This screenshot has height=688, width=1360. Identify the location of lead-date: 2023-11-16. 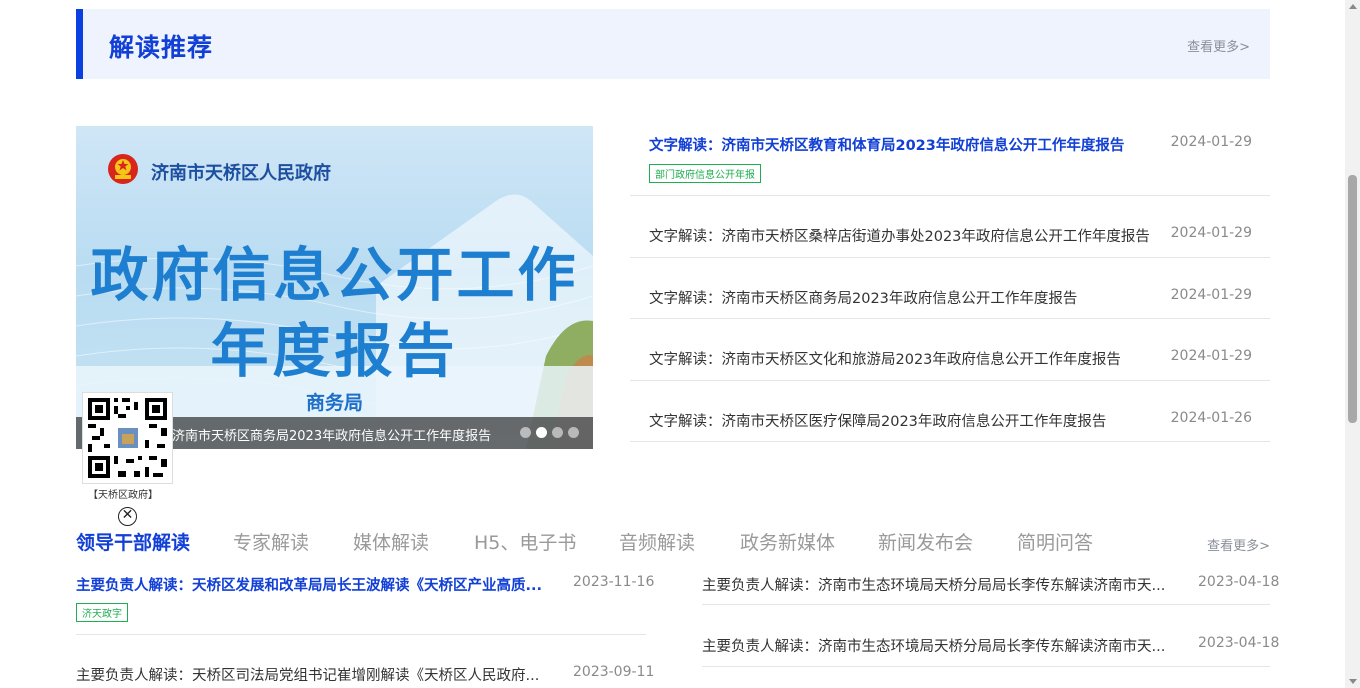
(614, 582).